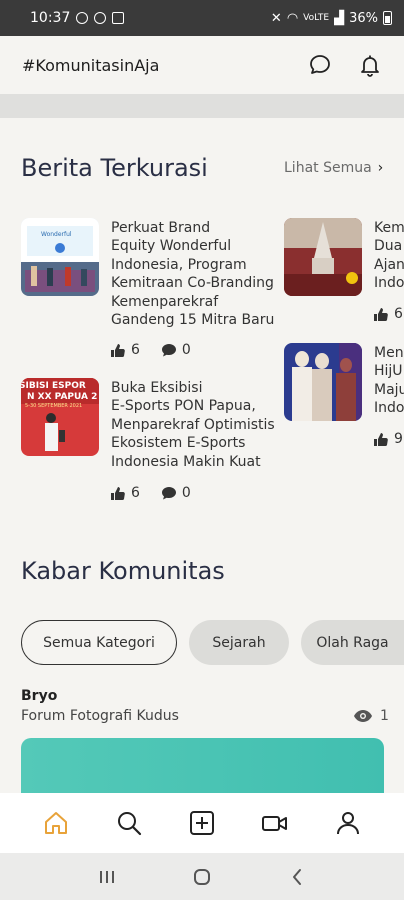 The height and width of the screenshot is (900, 404). What do you see at coordinates (389, 256) in the screenshot?
I see `news-headline: Kem Dua Ajan Indo` at bounding box center [389, 256].